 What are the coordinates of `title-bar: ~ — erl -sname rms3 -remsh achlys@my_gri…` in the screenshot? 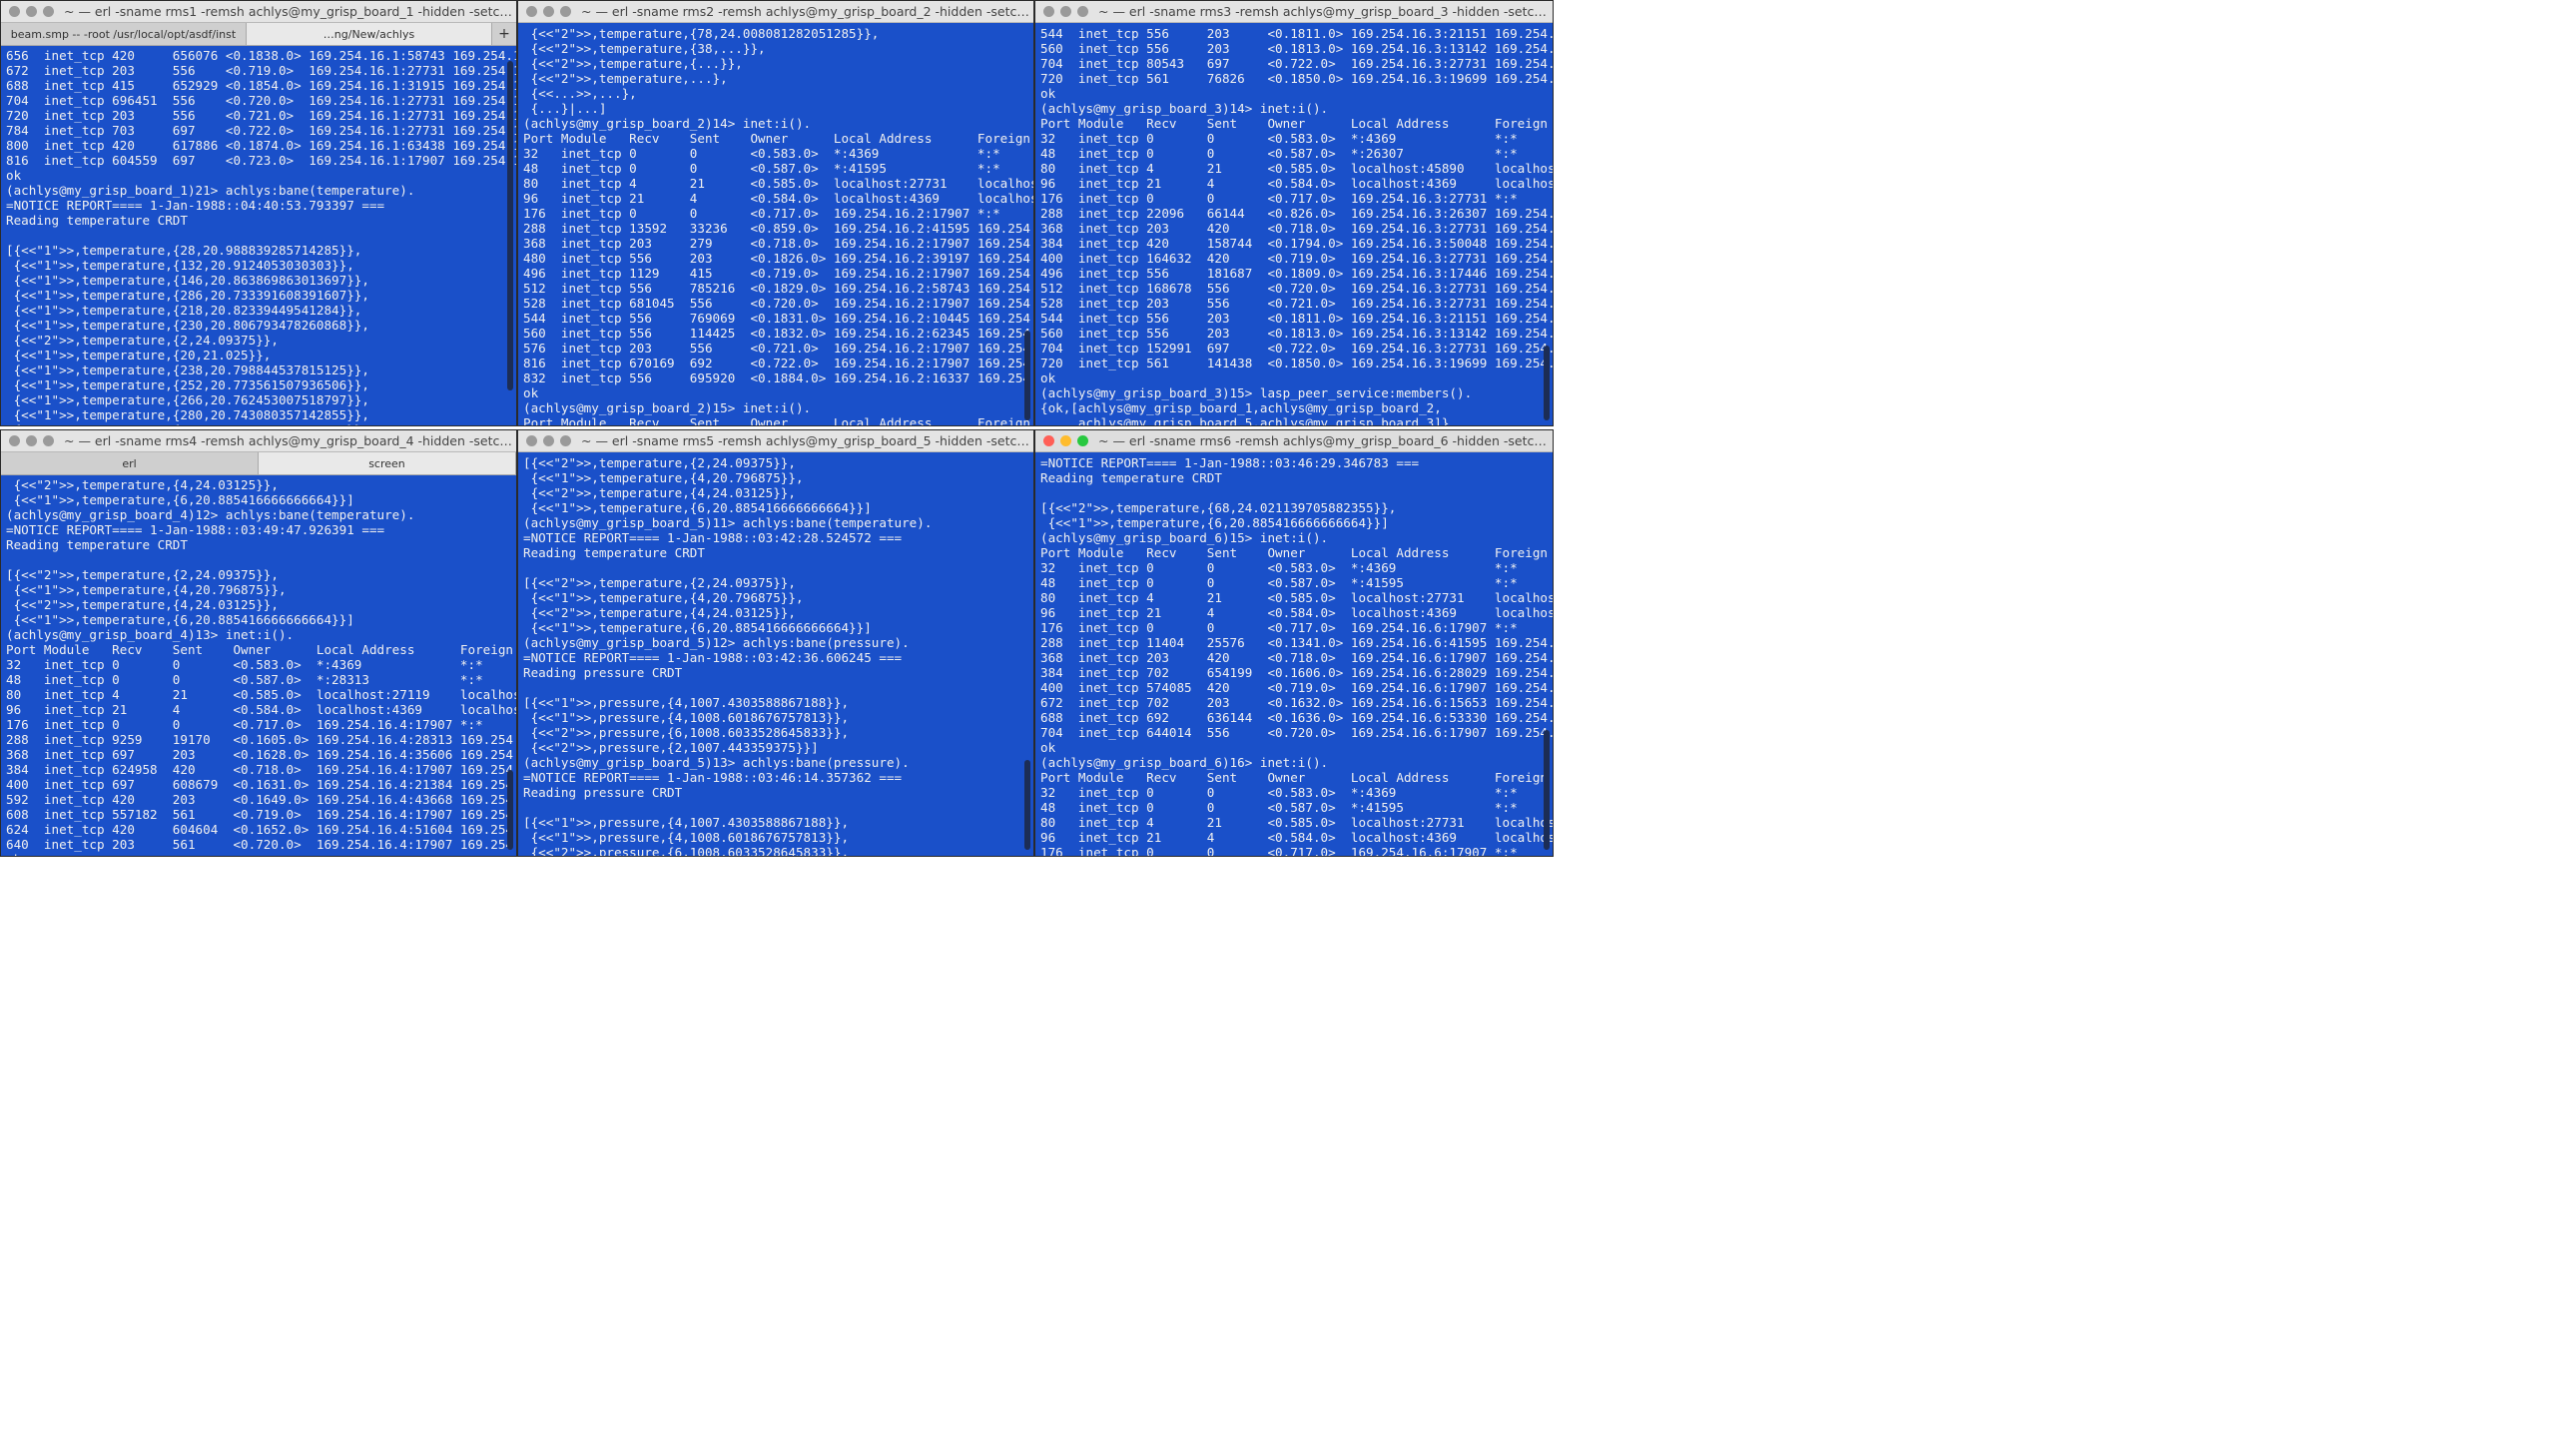 It's located at (1294, 12).